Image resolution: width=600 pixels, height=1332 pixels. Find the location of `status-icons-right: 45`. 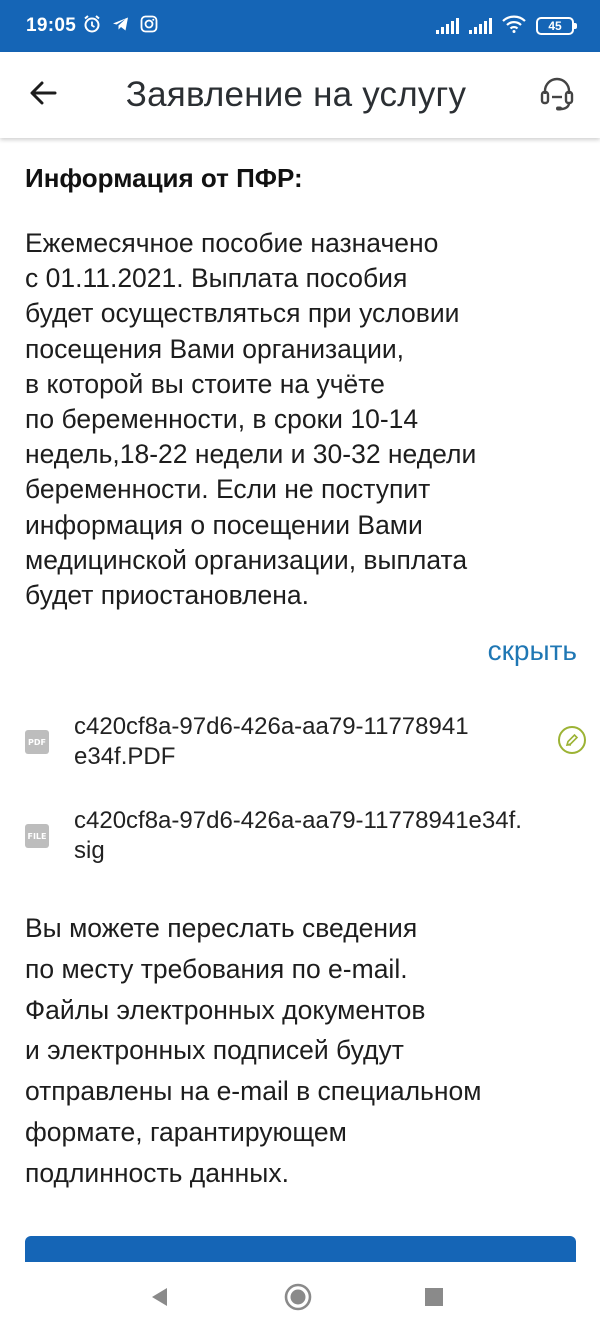

status-icons-right: 45 is located at coordinates (506, 26).